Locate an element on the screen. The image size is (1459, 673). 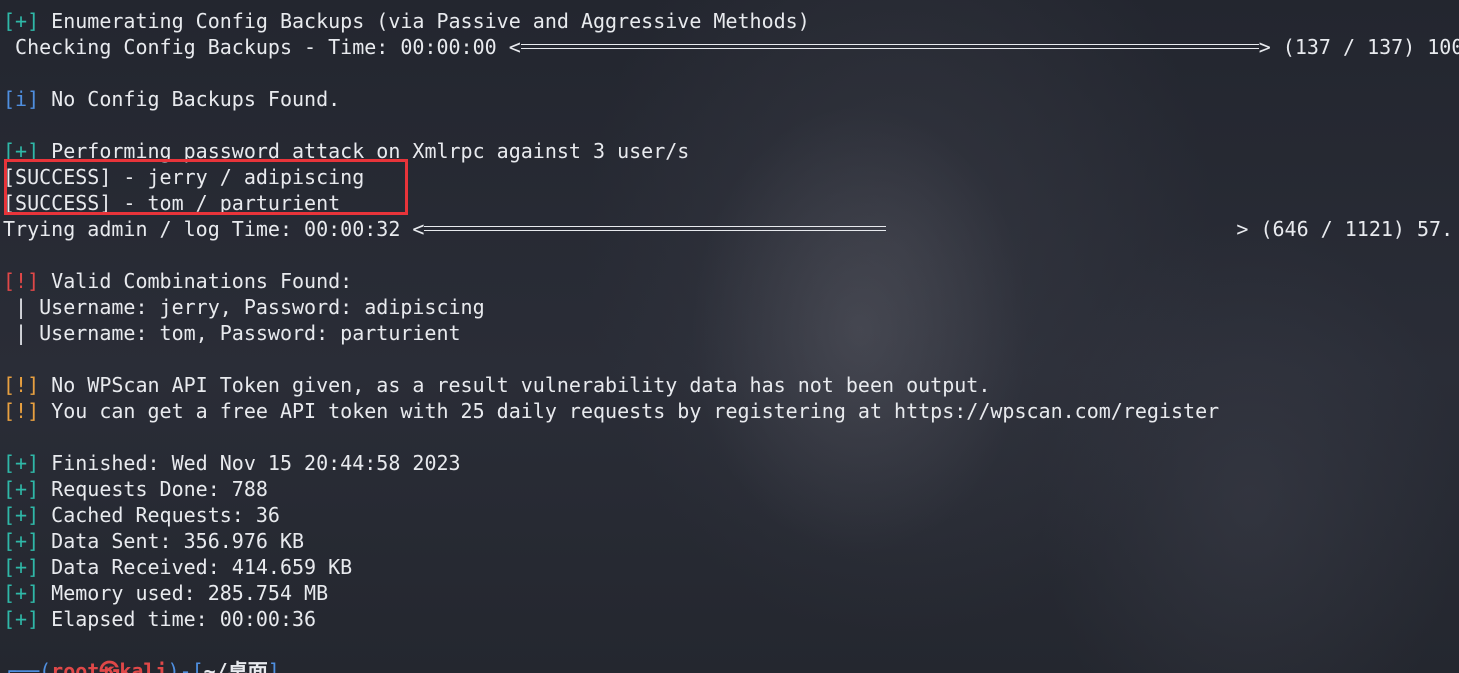
line-text: Valid Combinations Found: is located at coordinates (196, 281).